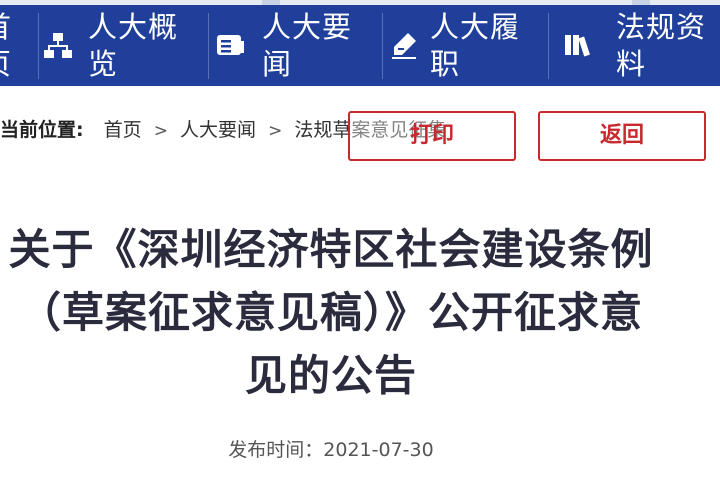 This screenshot has height=479, width=720. I want to click on pen-signature-icon, so click(404, 45).